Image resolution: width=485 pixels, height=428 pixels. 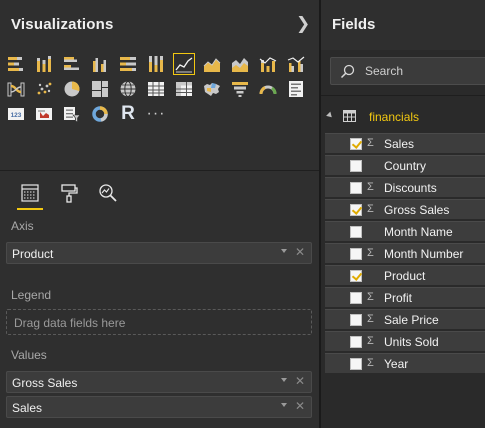 I want to click on paint-roller-icon, so click(x=69, y=193).